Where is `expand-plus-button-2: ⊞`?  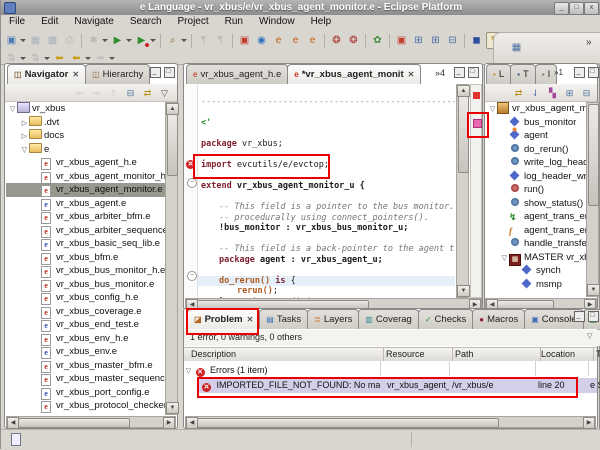
expand-plus-button-2: ⊞ is located at coordinates (435, 40).